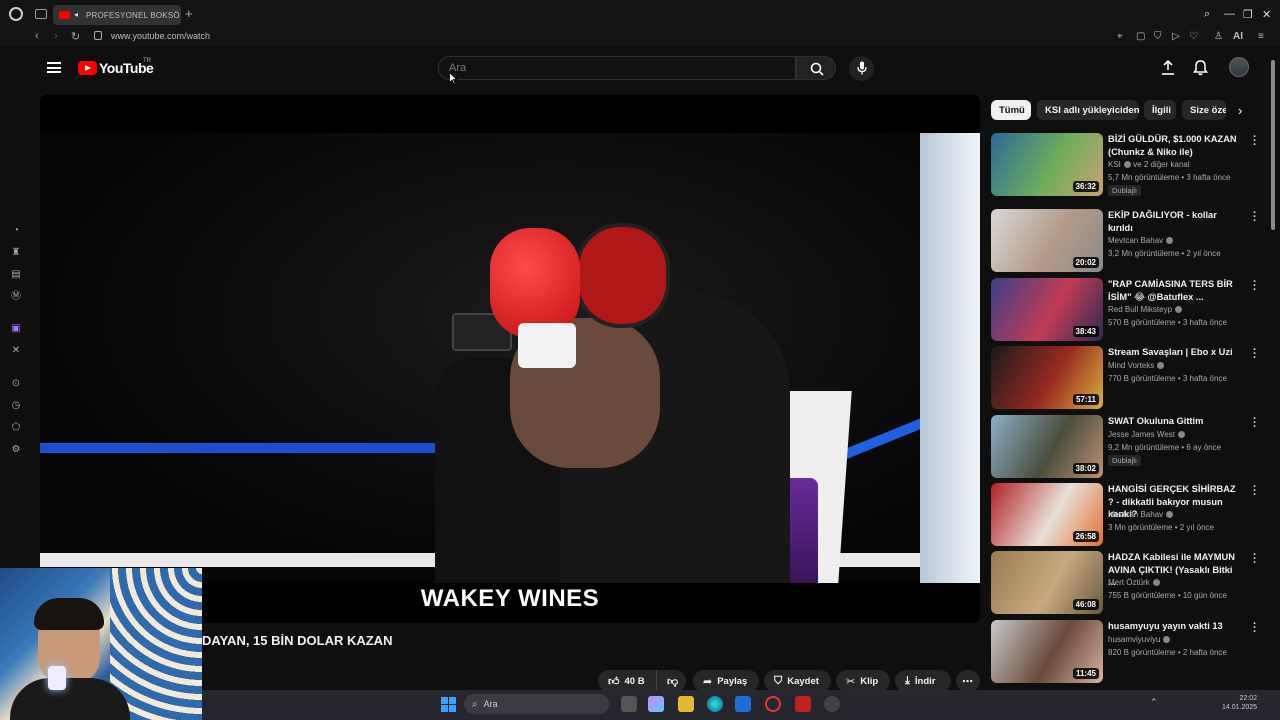 Image resolution: width=1280 pixels, height=720 pixels. What do you see at coordinates (1047, 164) in the screenshot?
I see `video-thumbnail: 36:32` at bounding box center [1047, 164].